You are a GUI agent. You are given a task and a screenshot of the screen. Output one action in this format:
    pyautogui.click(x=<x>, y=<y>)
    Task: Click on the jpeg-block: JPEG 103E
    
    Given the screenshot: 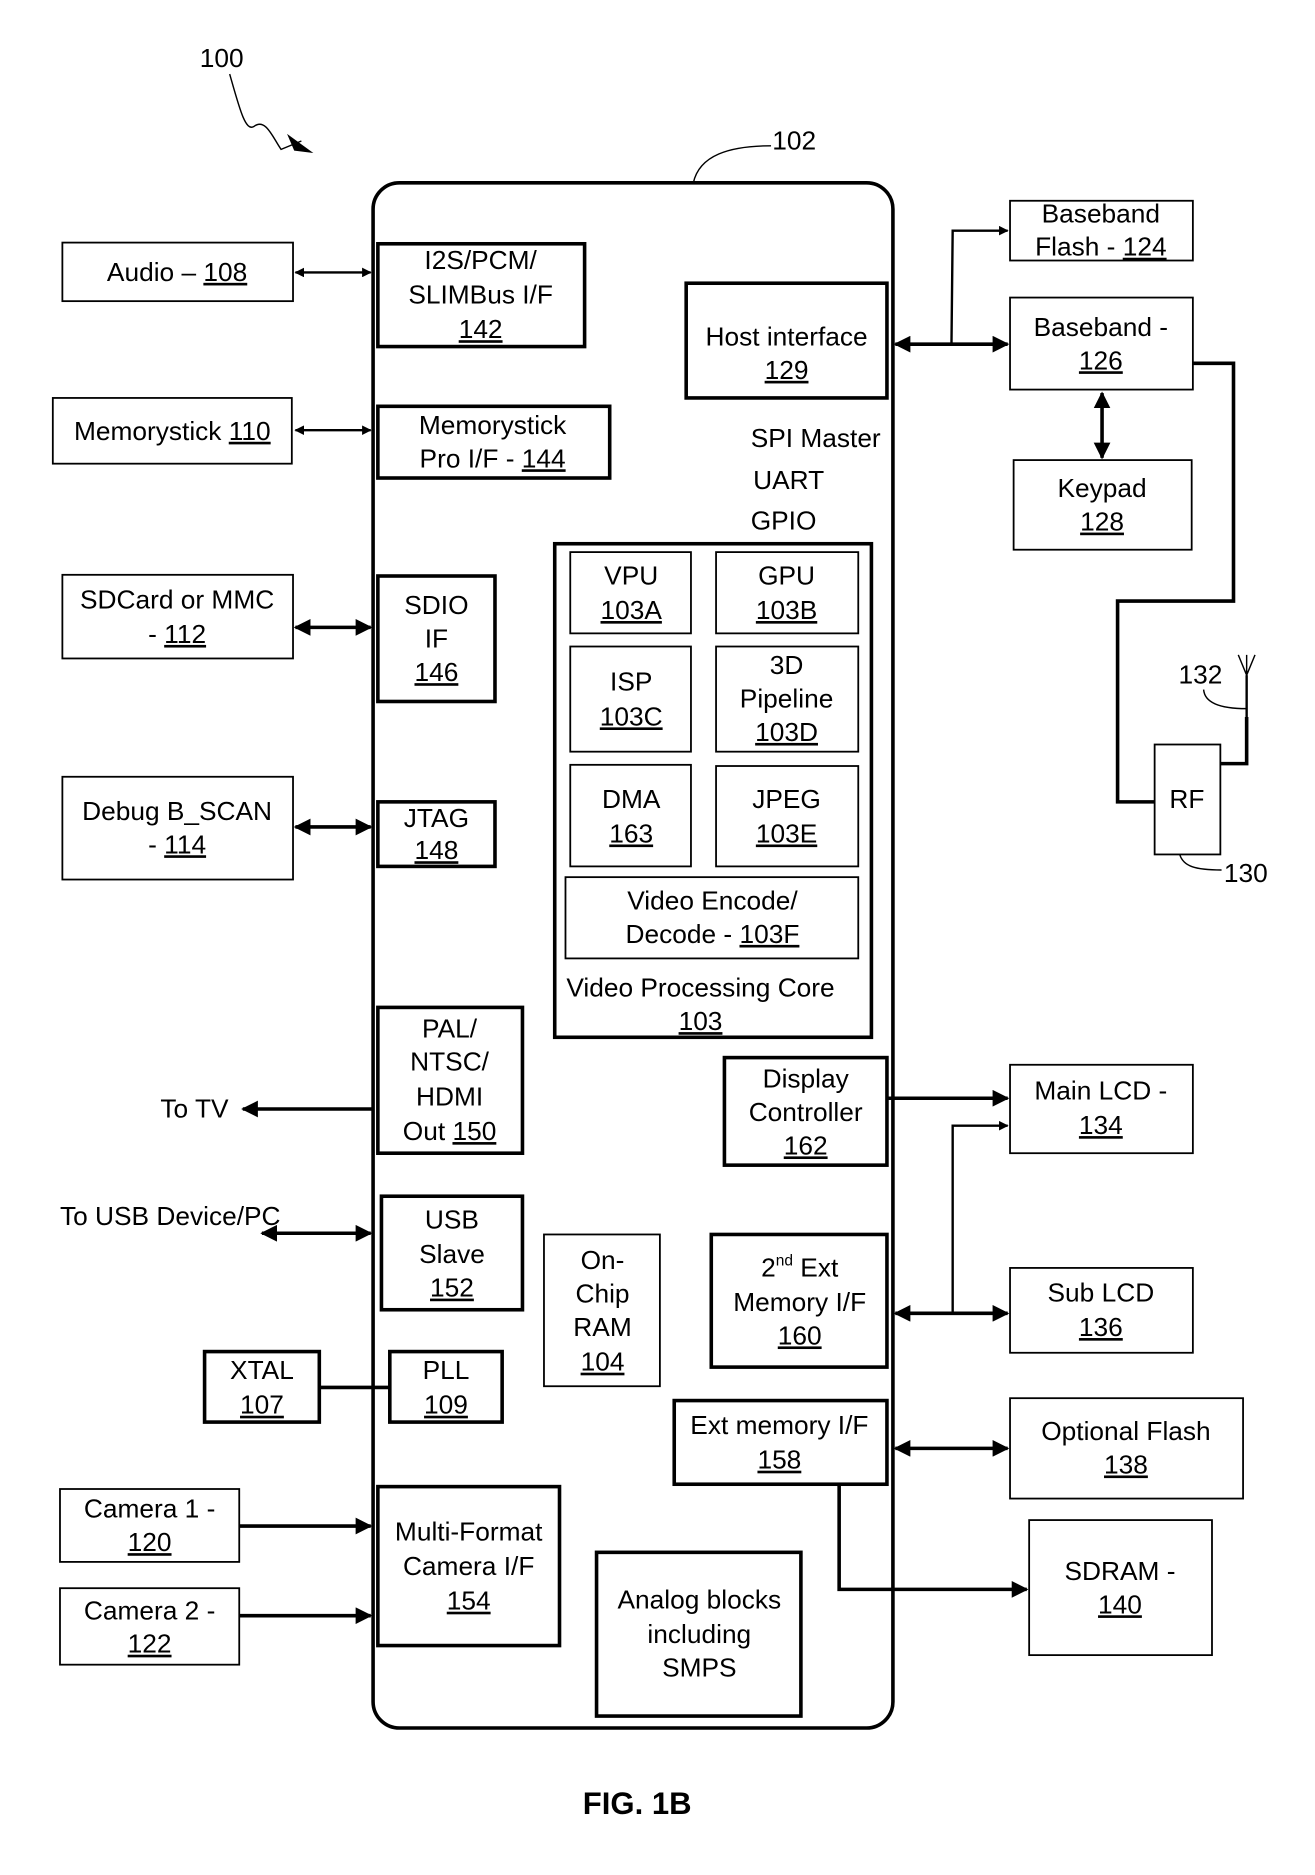 What is the action you would take?
    pyautogui.click(x=787, y=816)
    